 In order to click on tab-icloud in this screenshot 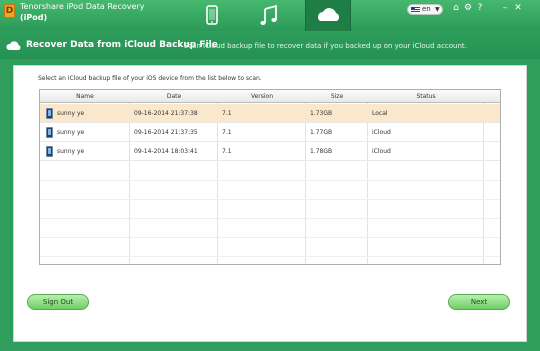, I will do `click(328, 15)`.